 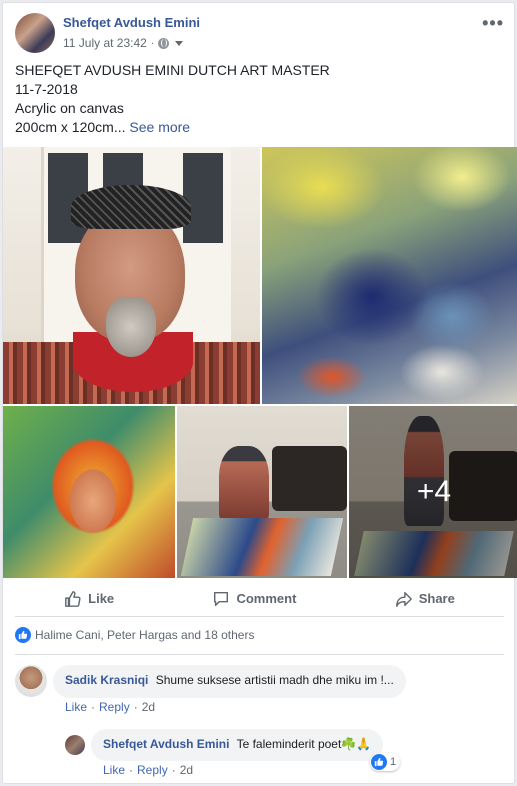 I want to click on like-button: Like, so click(x=89, y=599).